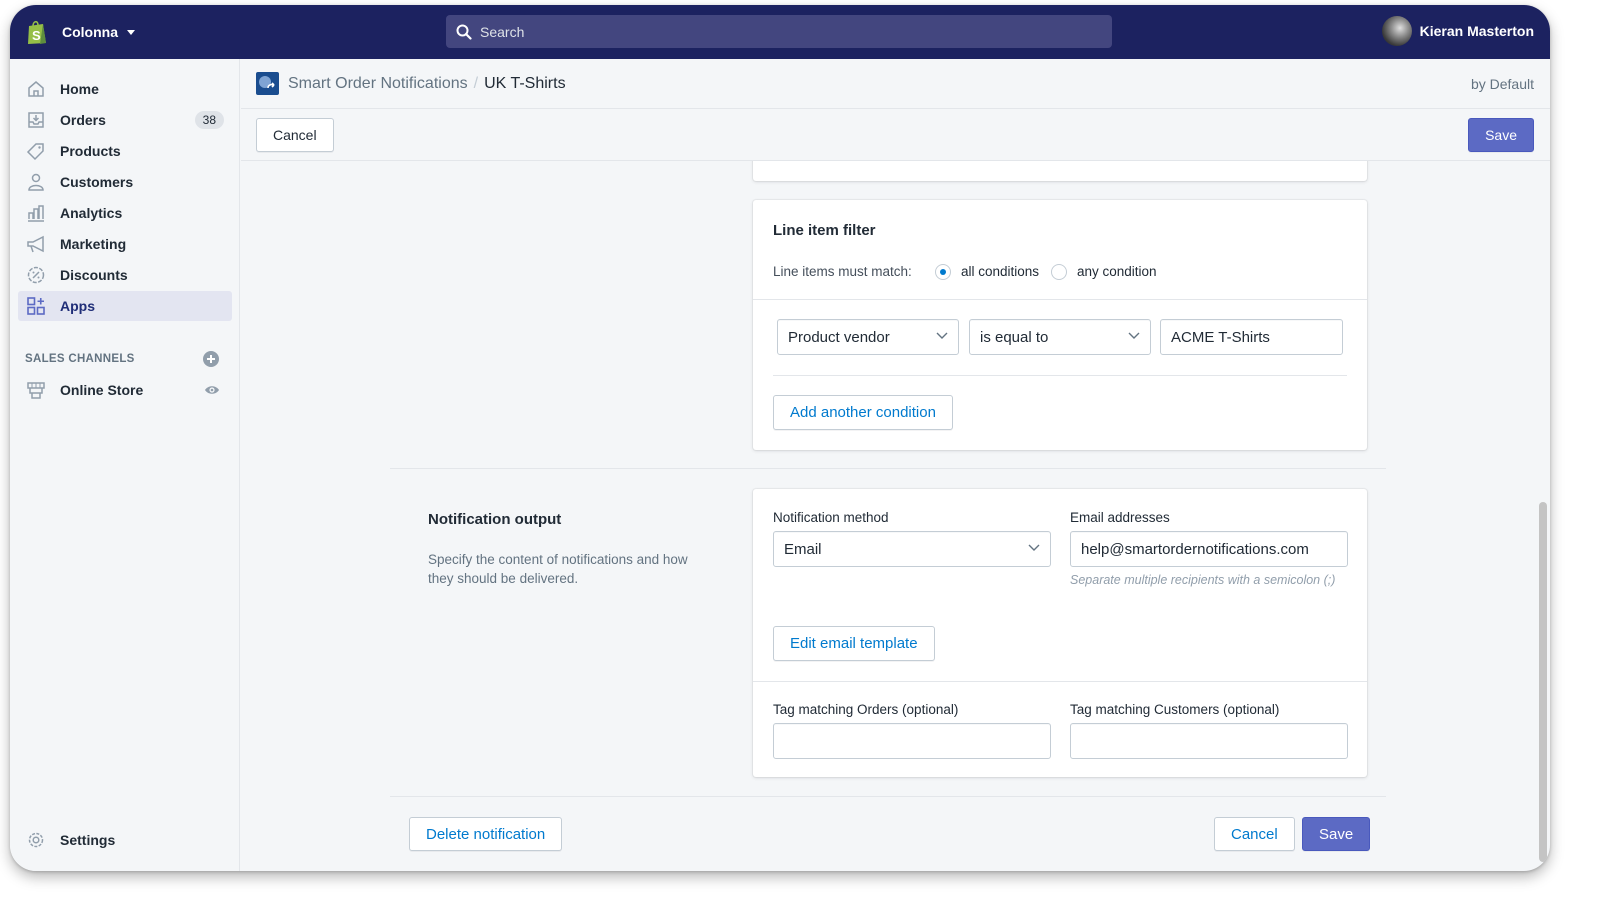 The image size is (1600, 912). What do you see at coordinates (97, 182) in the screenshot?
I see `sidebar-item-label: Customers` at bounding box center [97, 182].